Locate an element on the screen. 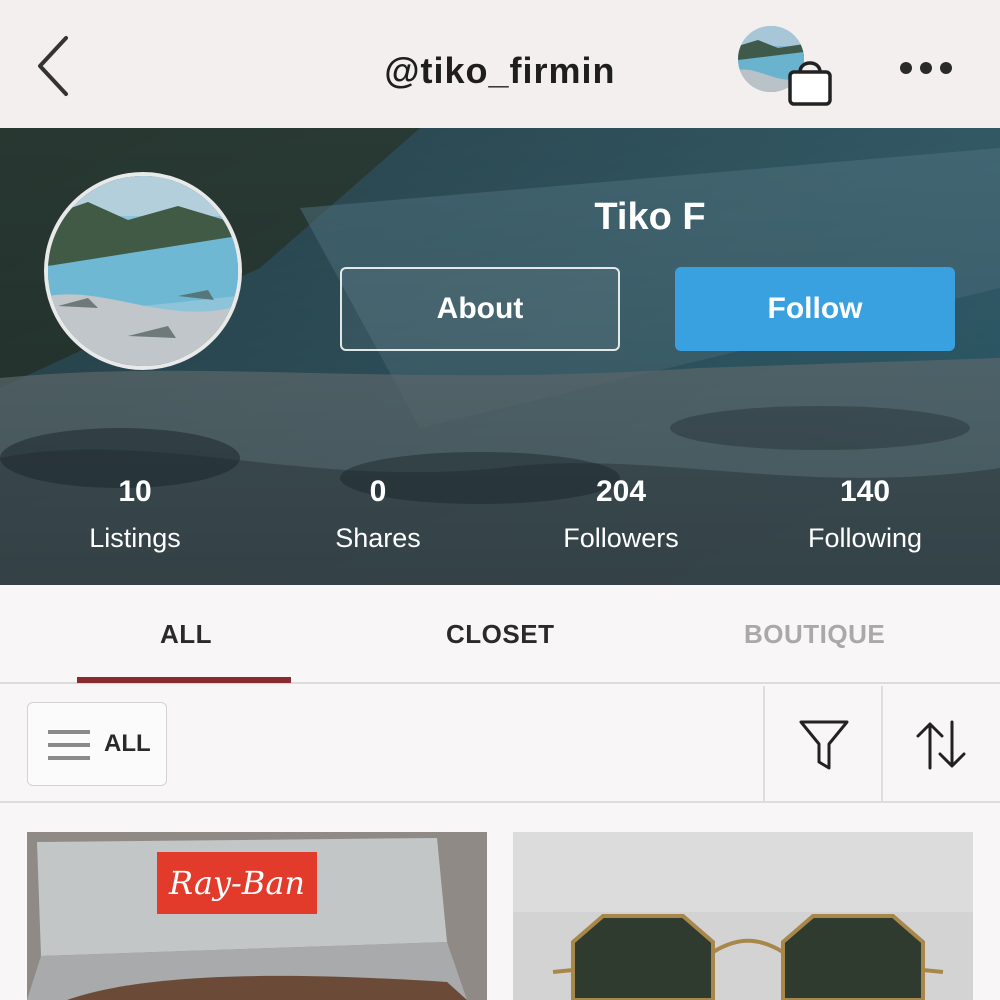  tab-boutique: BOUTIQUE is located at coordinates (814, 634).